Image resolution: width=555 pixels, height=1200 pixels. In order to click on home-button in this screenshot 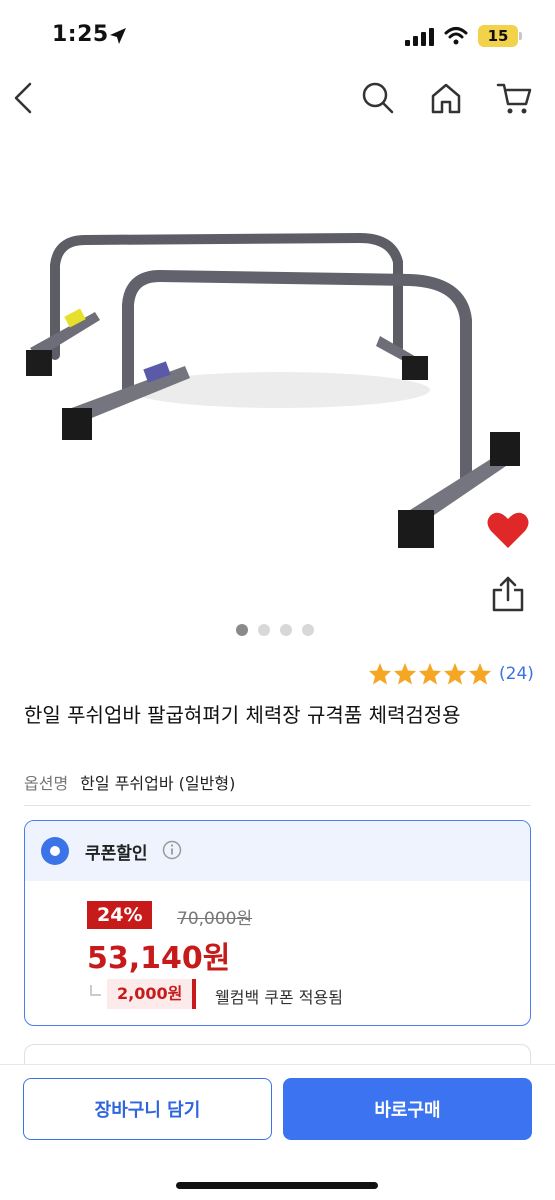, I will do `click(446, 98)`.